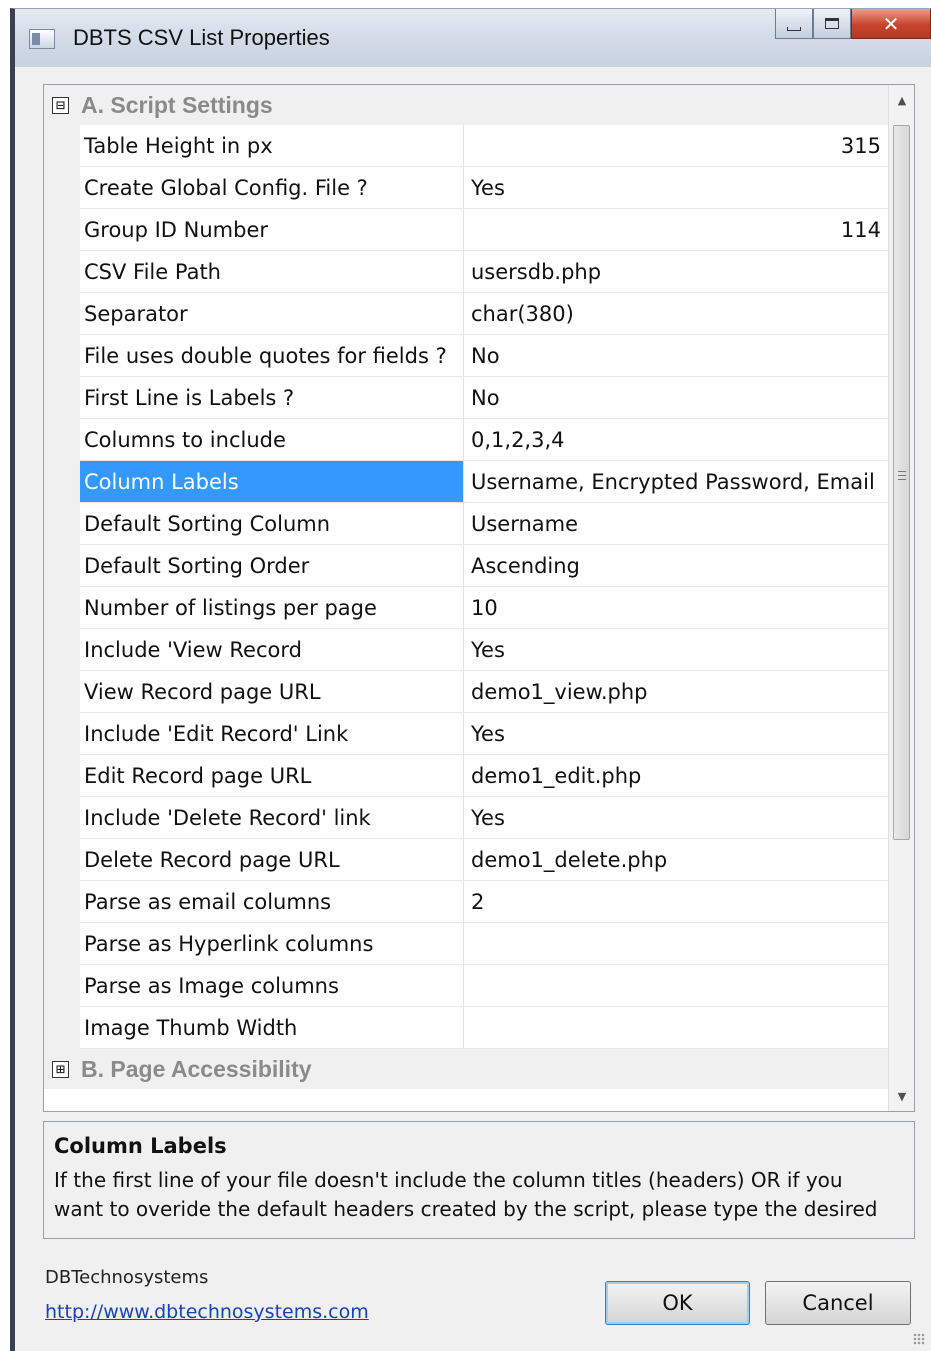 This screenshot has width=931, height=1351. I want to click on property-value: demo1_view.php, so click(676, 692).